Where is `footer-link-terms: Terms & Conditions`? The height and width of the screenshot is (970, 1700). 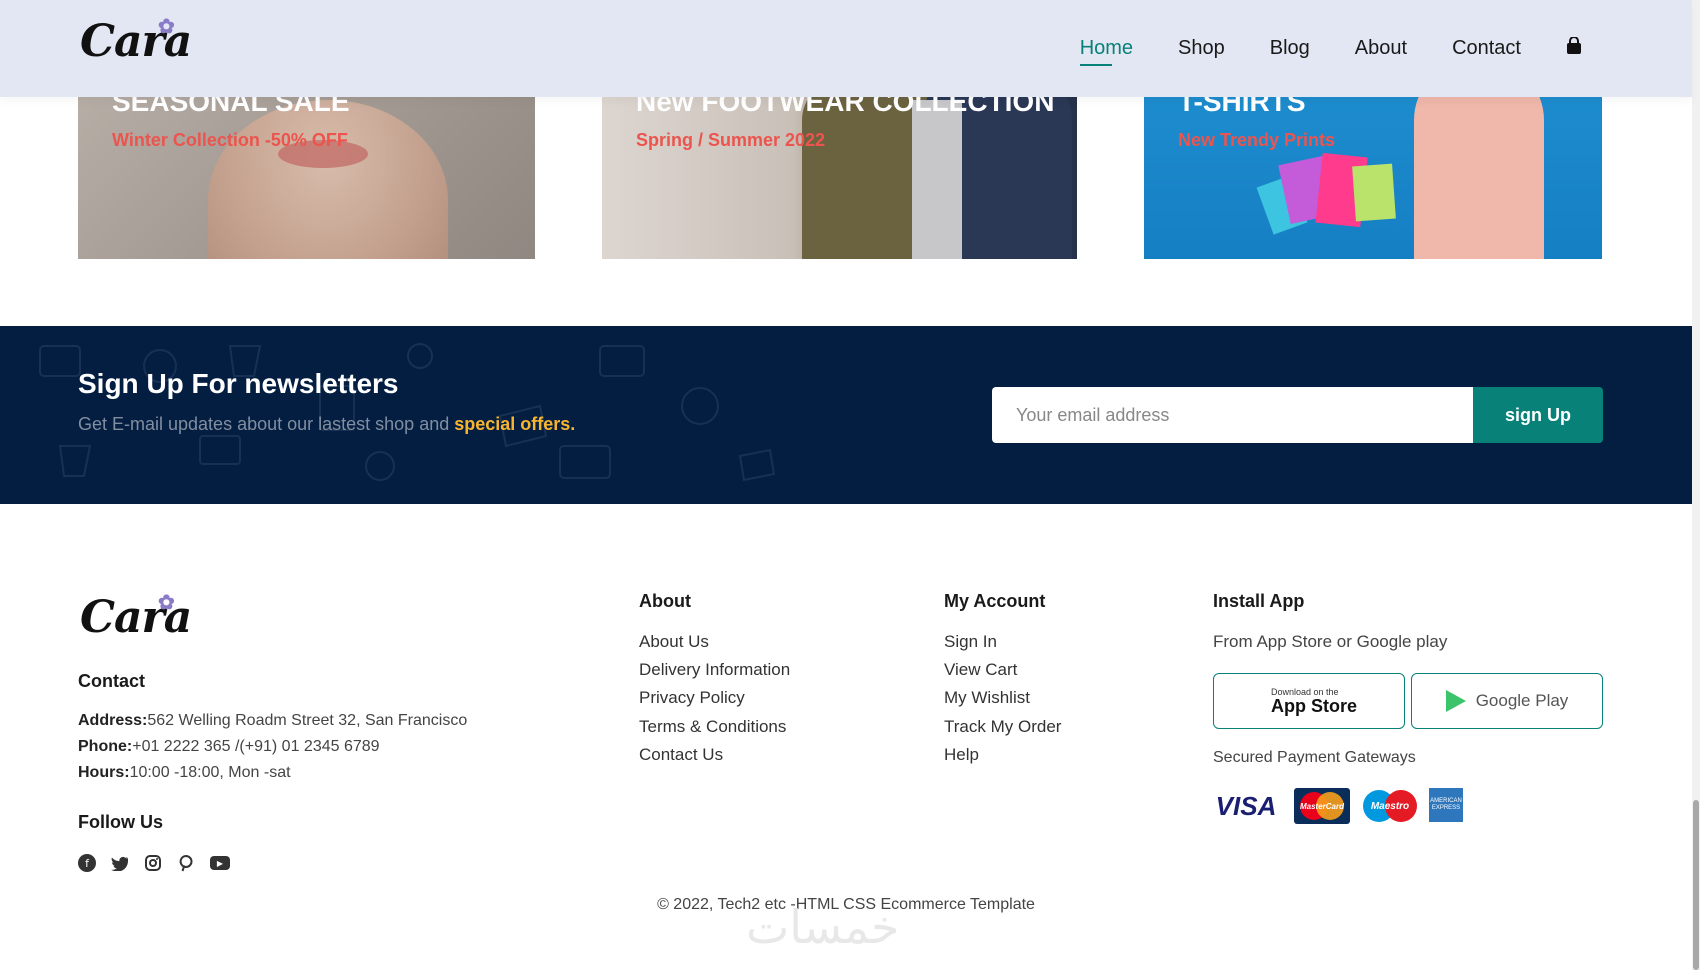
footer-link-terms: Terms & Conditions is located at coordinates (712, 727).